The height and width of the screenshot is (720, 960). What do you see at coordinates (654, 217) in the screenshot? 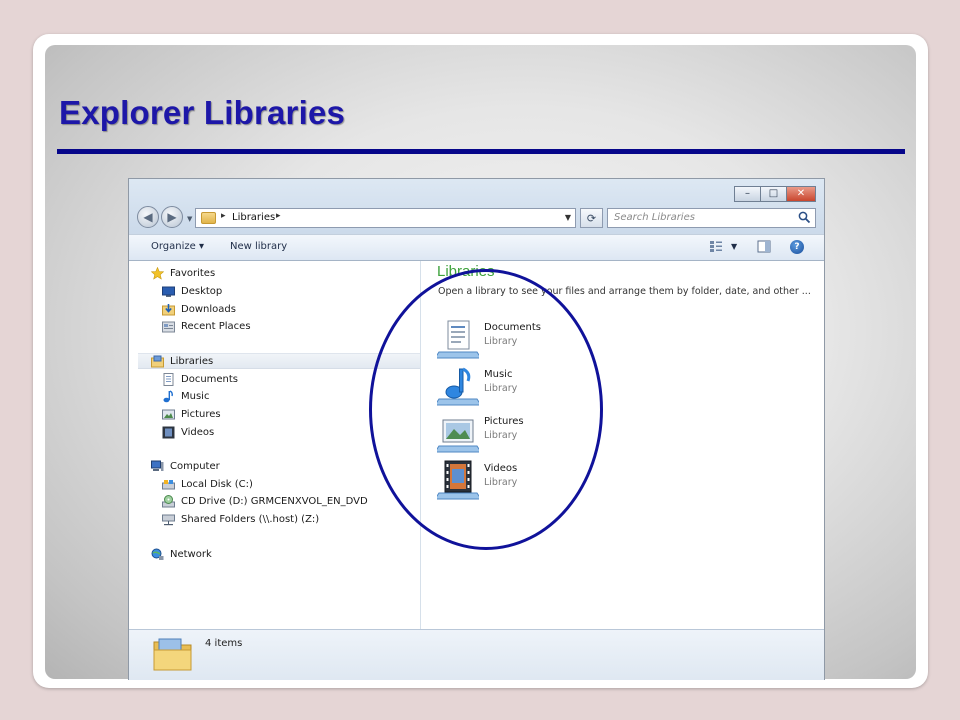
I see `search-placeholder: Search Libraries` at bounding box center [654, 217].